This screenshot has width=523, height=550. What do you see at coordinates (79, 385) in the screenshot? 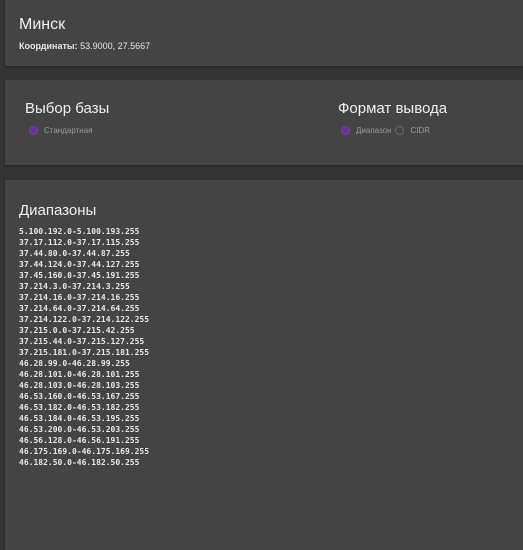
I see `range-item: 46.28.103.0-46.28.103.255` at bounding box center [79, 385].